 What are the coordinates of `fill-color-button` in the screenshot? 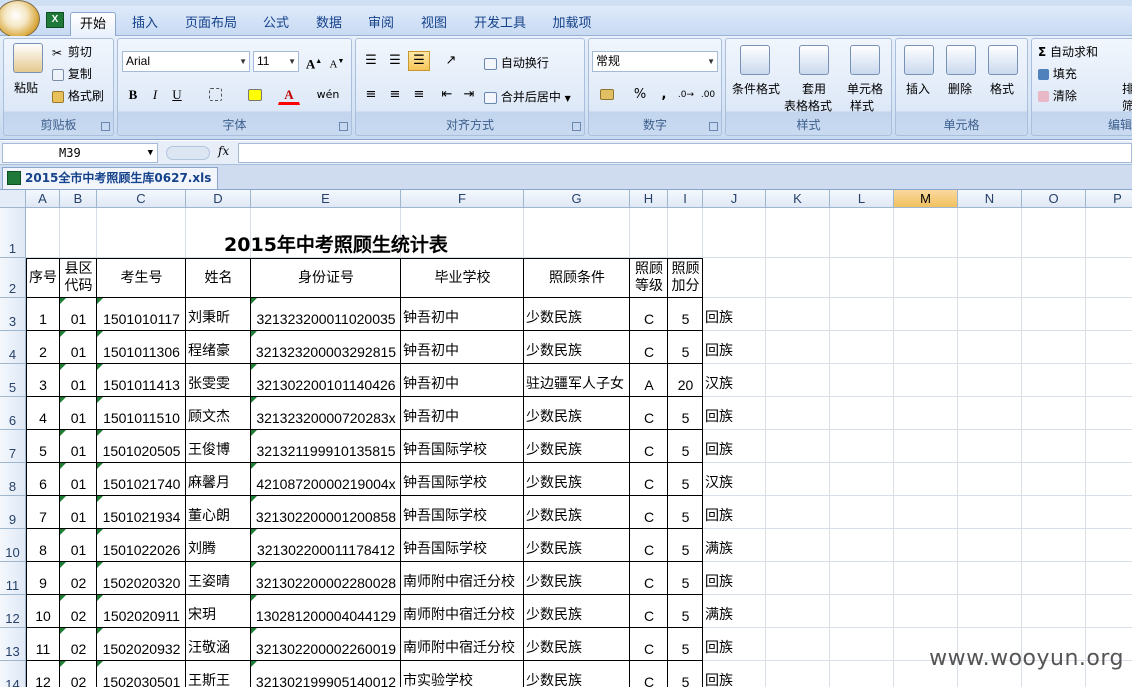 It's located at (255, 95).